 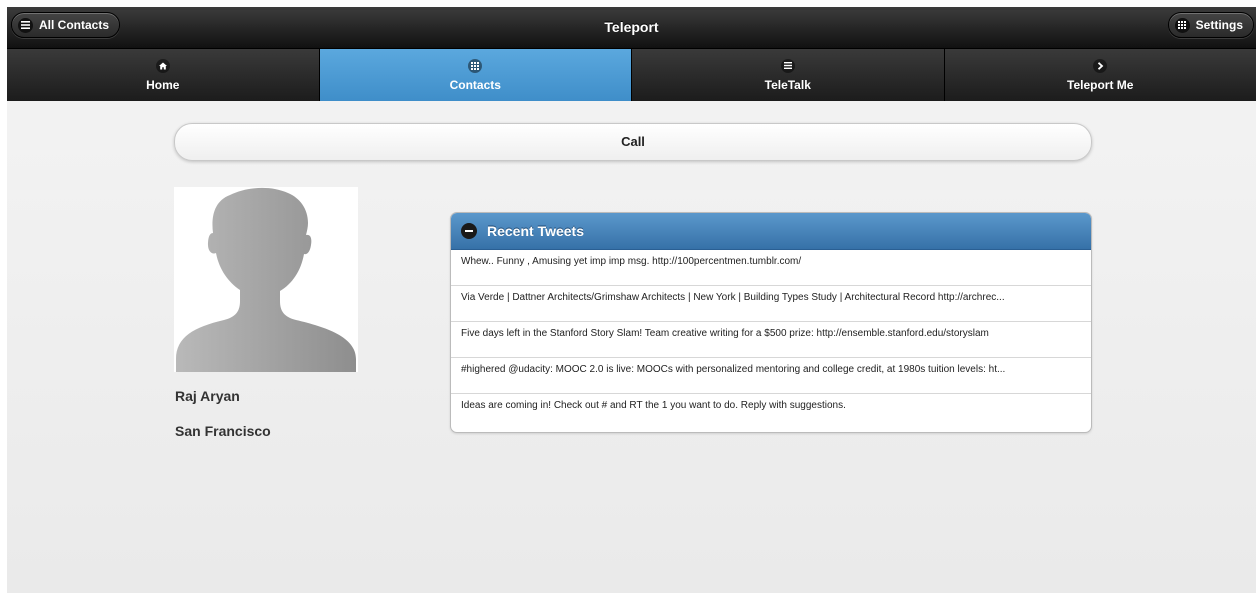 I want to click on person-silhouette-icon, so click(x=266, y=279).